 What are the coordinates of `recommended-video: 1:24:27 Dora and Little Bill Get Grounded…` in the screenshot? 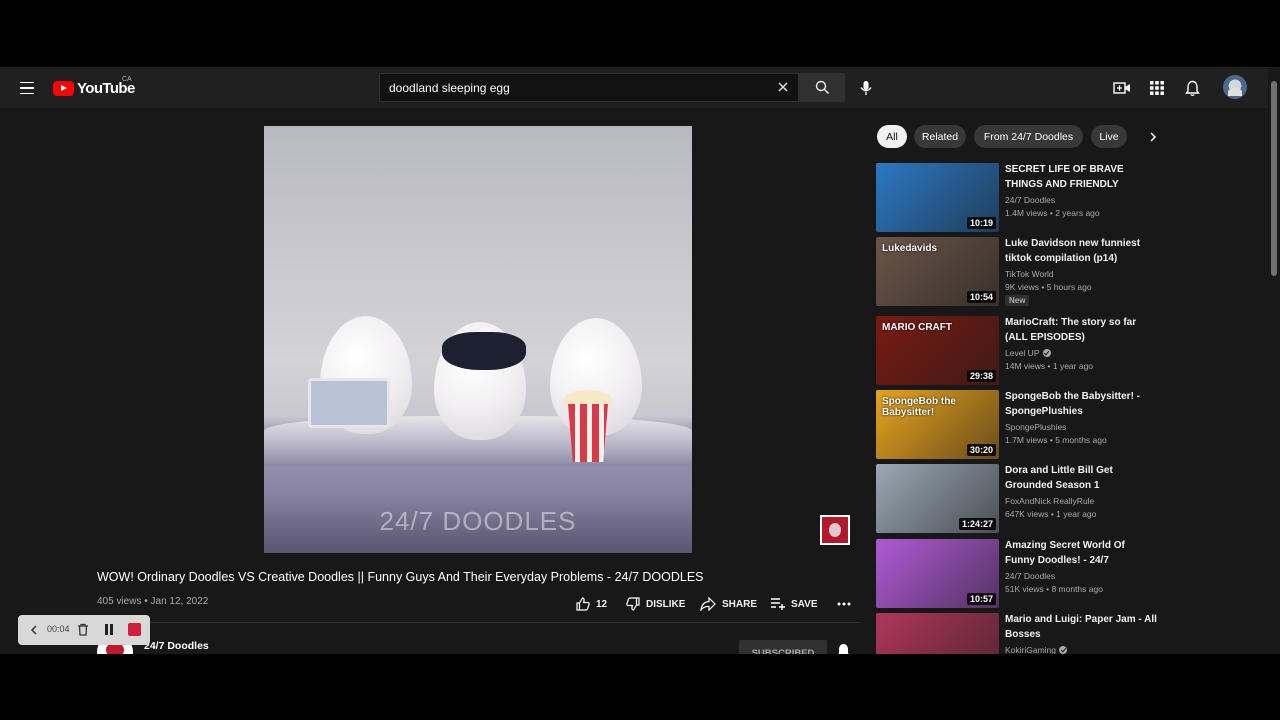 It's located at (1021, 499).